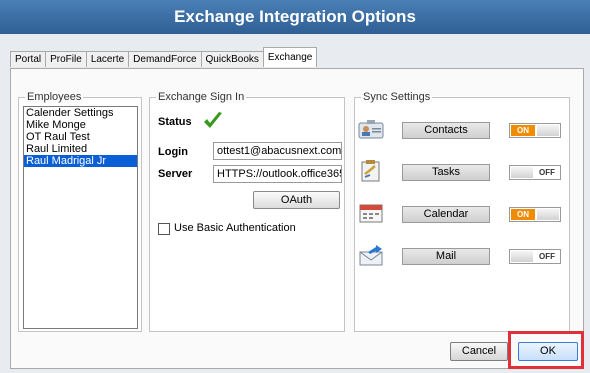  I want to click on calendar-toggle: ON, so click(535, 214).